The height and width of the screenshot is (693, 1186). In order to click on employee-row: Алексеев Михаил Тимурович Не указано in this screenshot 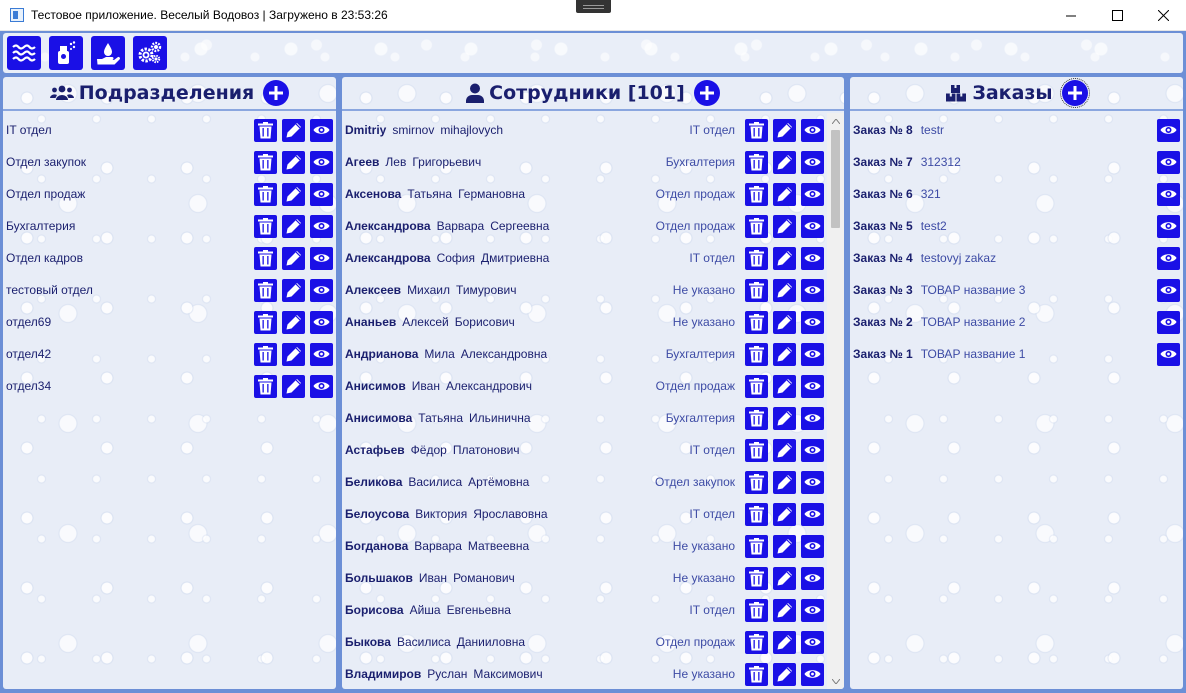, I will do `click(584, 290)`.